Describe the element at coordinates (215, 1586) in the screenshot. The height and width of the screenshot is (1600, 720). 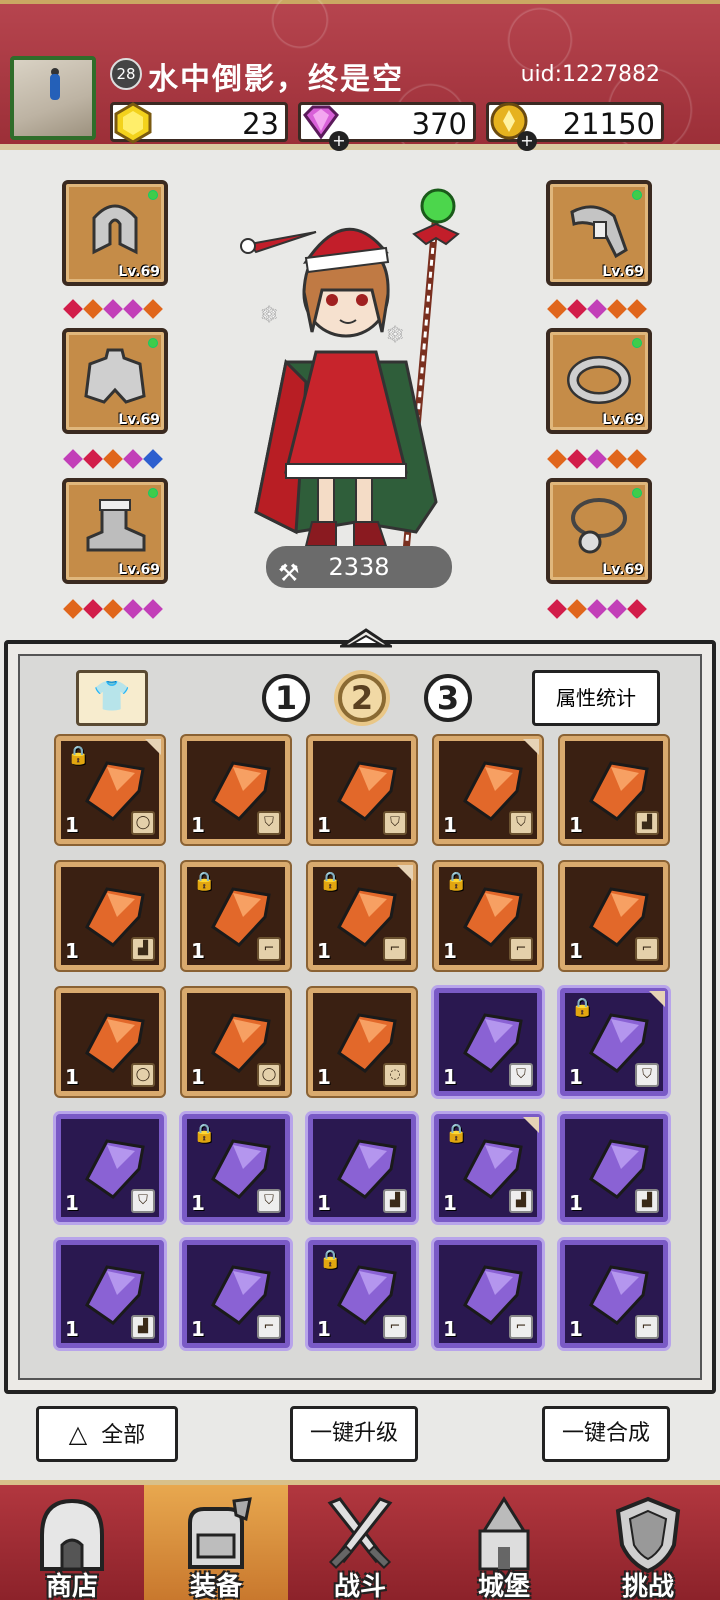
I see `nav-label: 装备` at that location.